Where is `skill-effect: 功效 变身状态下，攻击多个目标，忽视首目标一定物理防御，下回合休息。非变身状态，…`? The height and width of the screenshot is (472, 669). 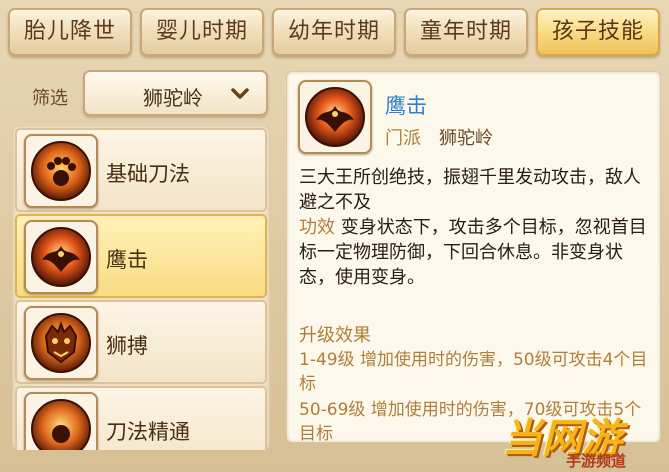
skill-effect: 功效 变身状态下，攻击多个目标，忽视首目标一定物理防御，下回合休息。非变身状态，… is located at coordinates (475, 252).